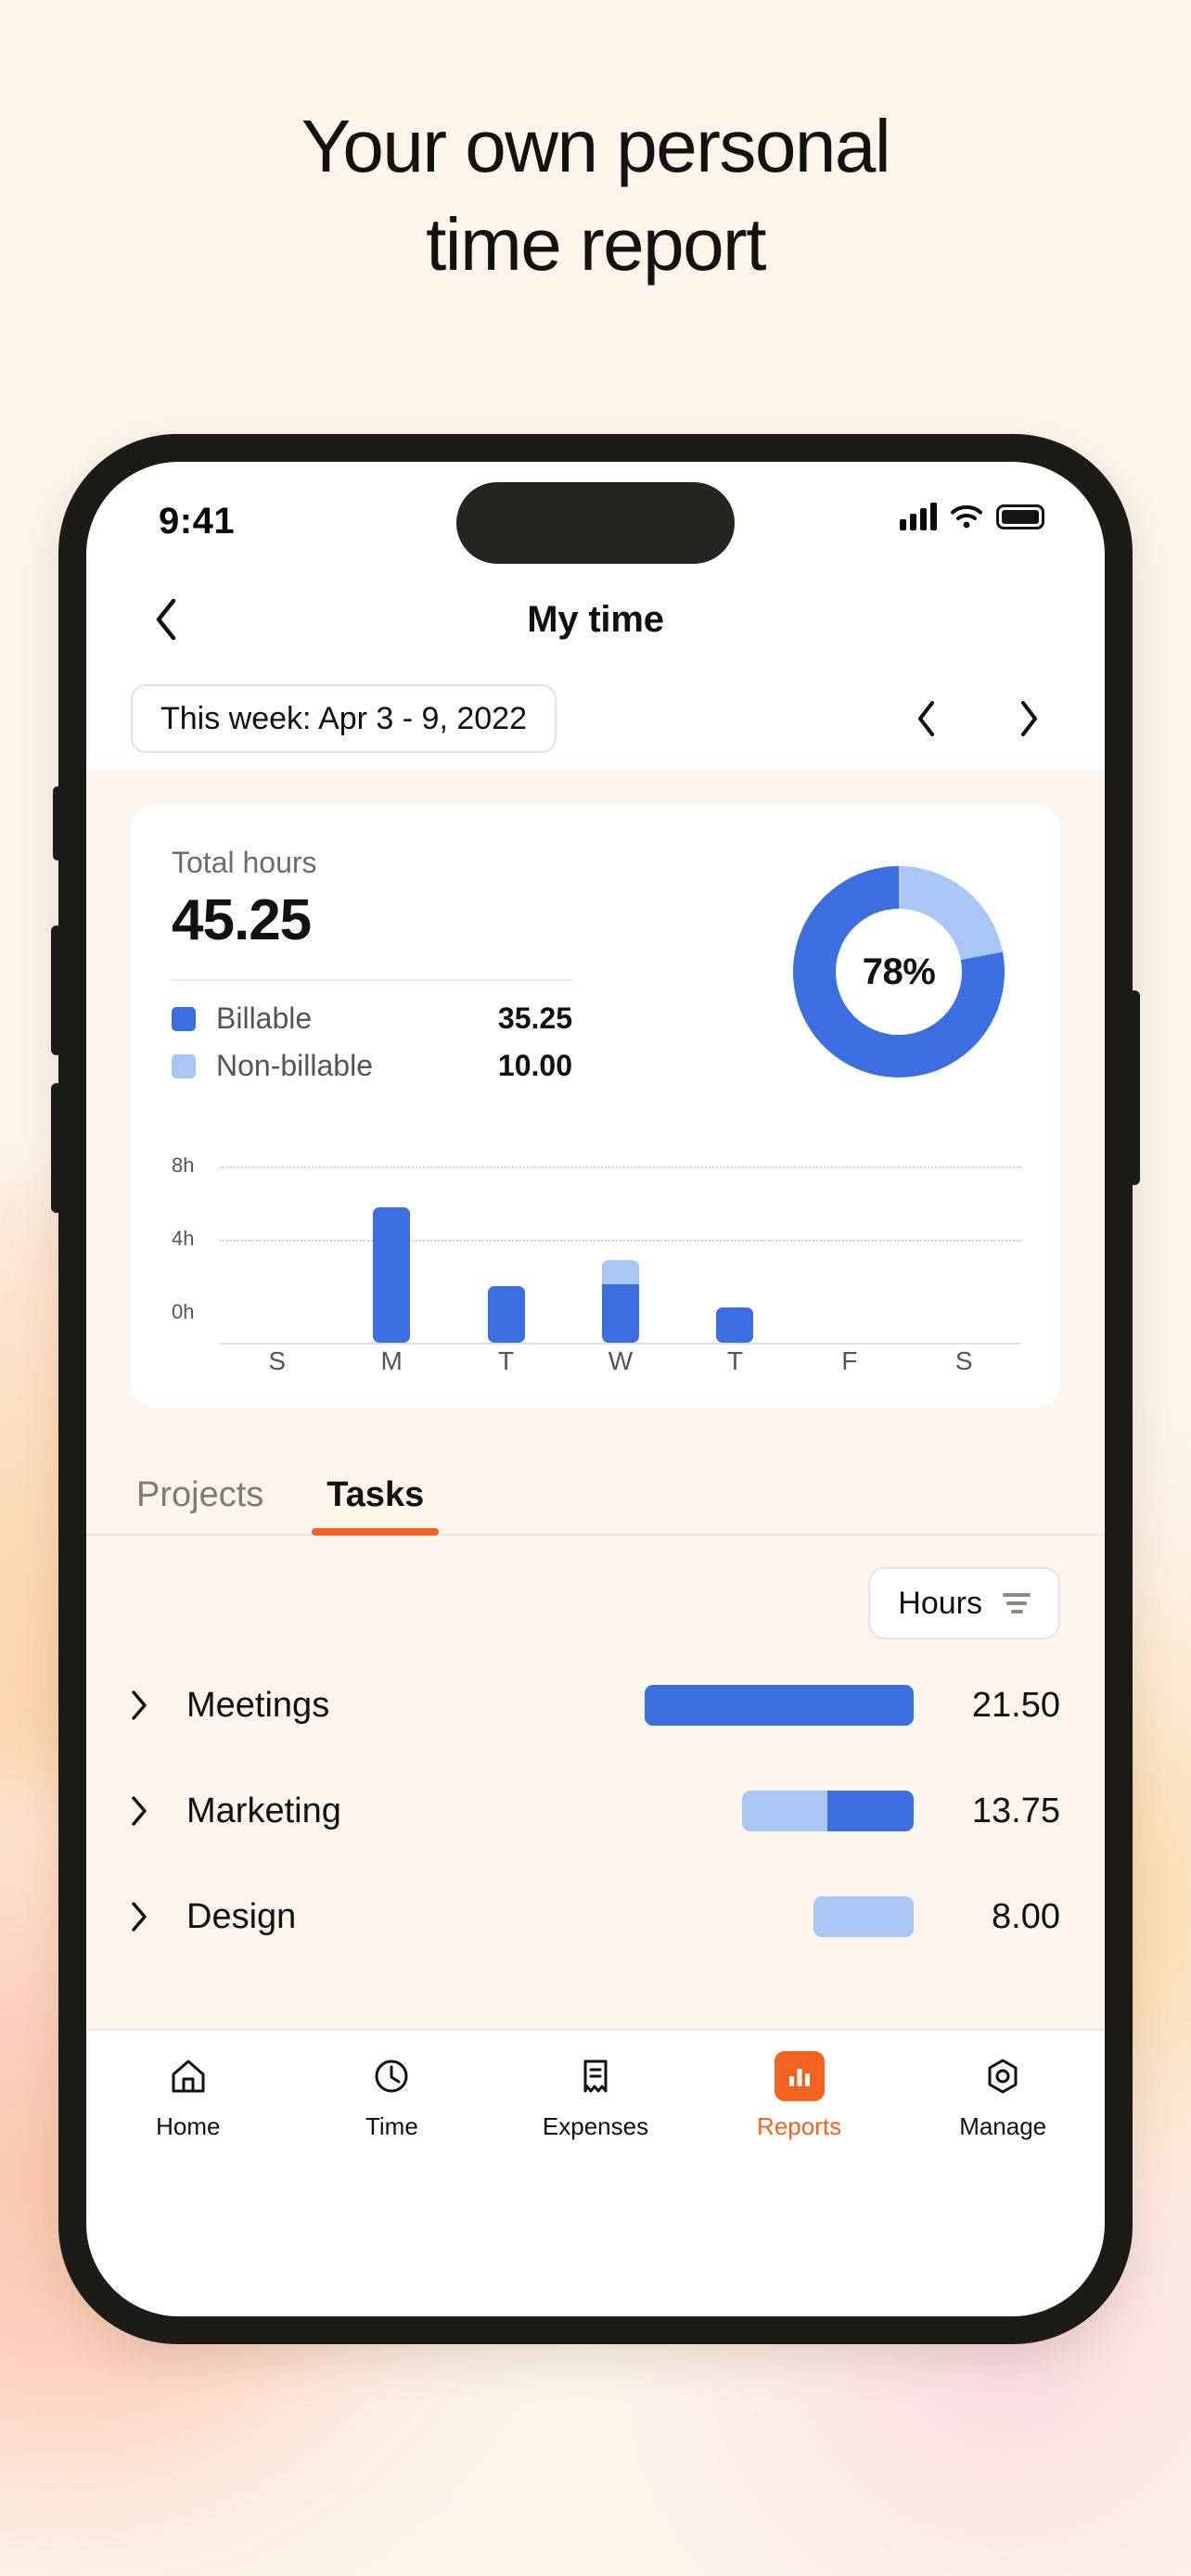 This screenshot has width=1191, height=2576. I want to click on filter-icon, so click(1017, 1603).